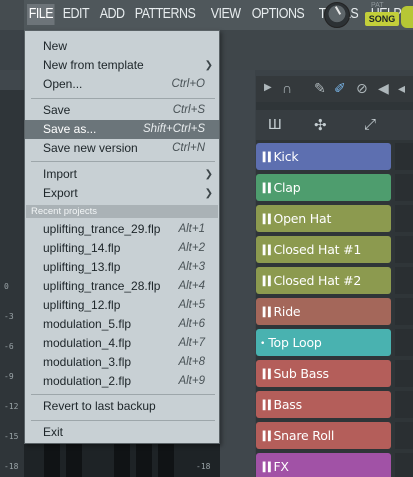 Image resolution: width=413 pixels, height=477 pixels. Describe the element at coordinates (278, 14) in the screenshot. I see `menu-options: OPTIONS` at that location.